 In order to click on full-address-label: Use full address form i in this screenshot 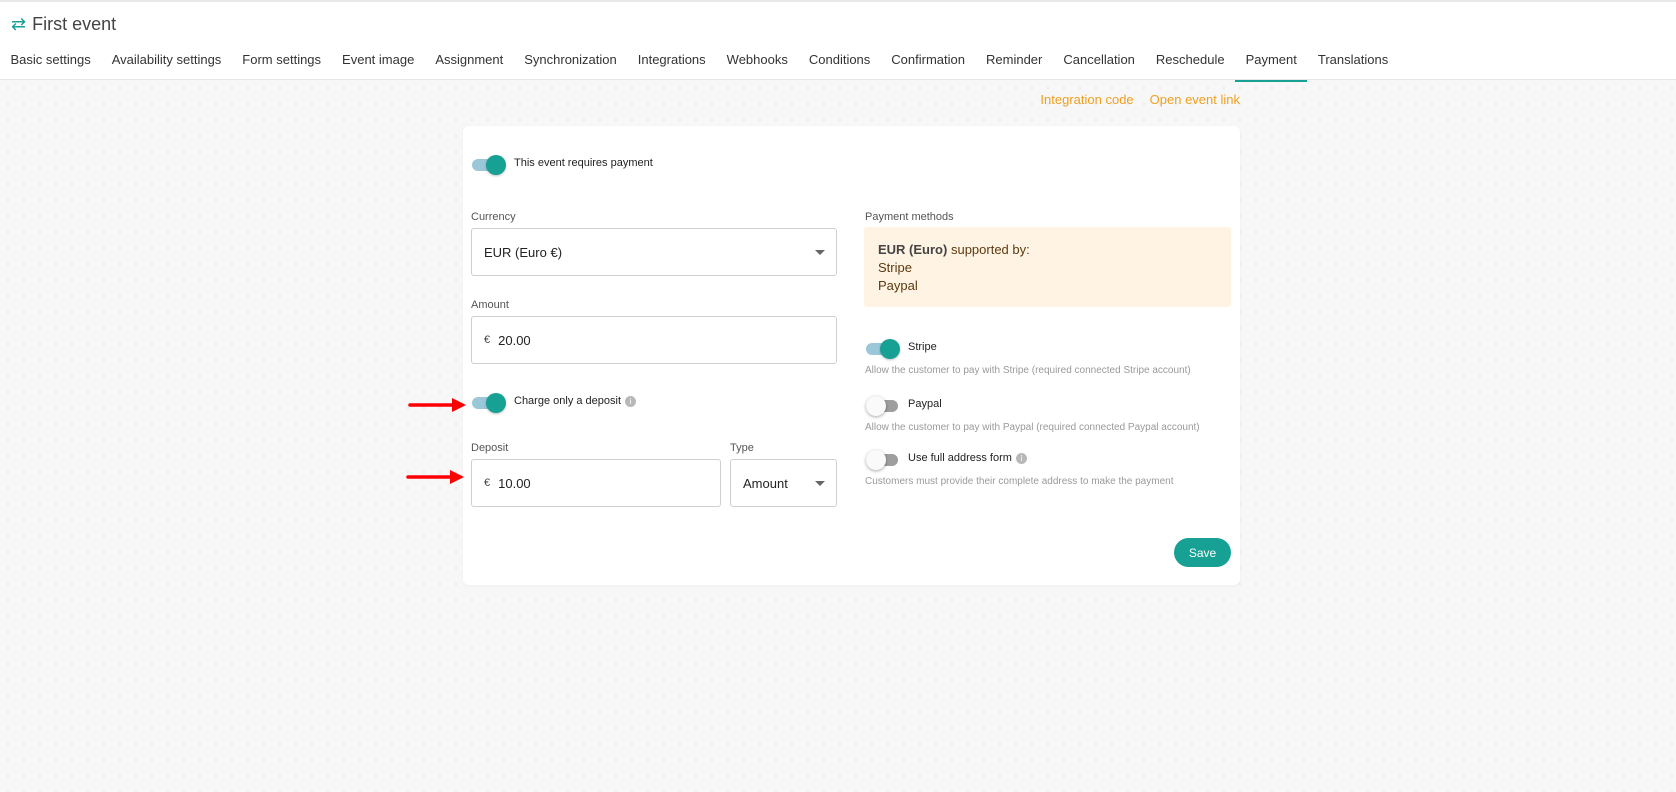, I will do `click(967, 458)`.